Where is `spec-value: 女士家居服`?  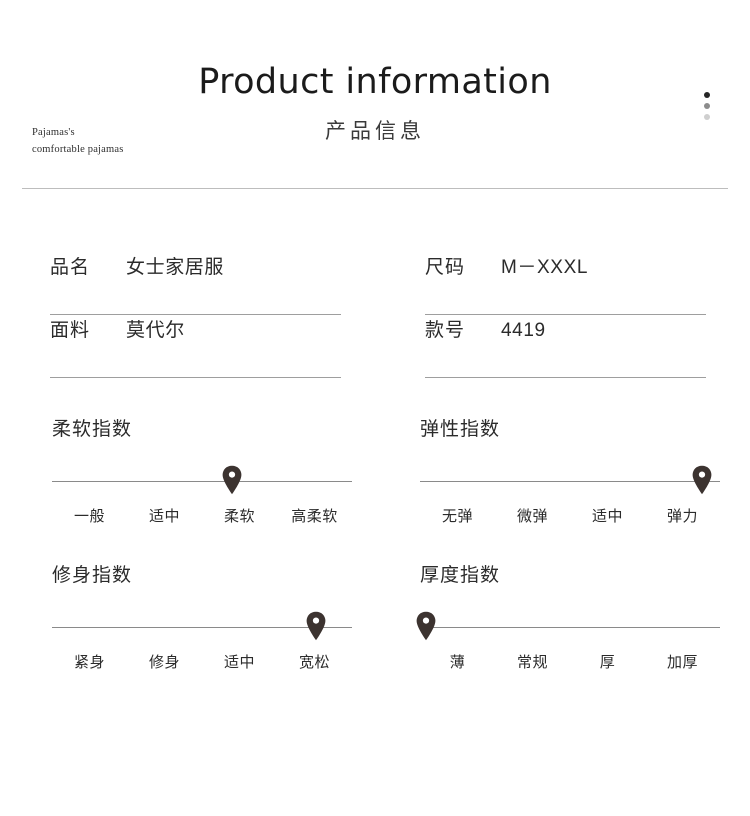 spec-value: 女士家居服 is located at coordinates (175, 267).